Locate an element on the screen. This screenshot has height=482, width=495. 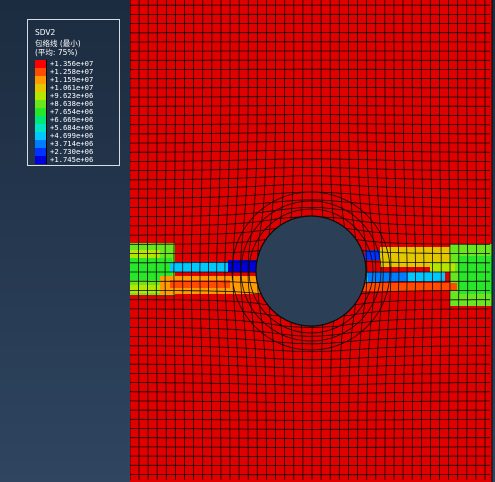
legend-variable: SDV2 is located at coordinates (45, 32).